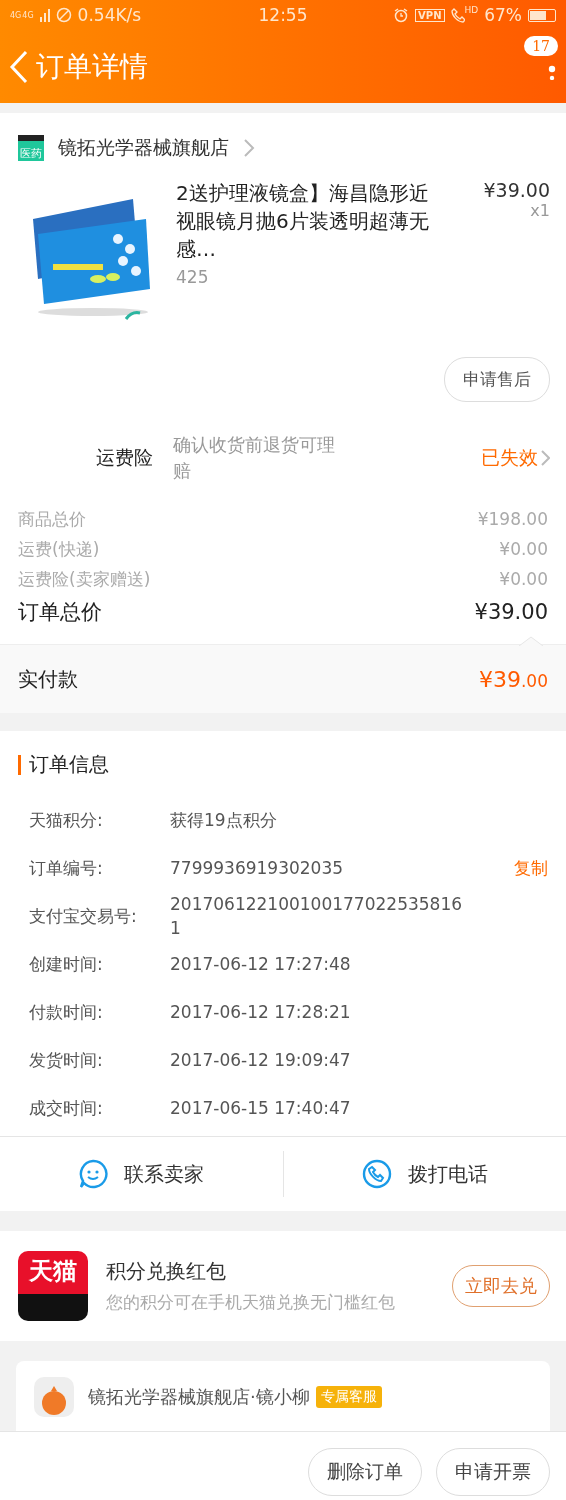  Describe the element at coordinates (93, 1174) in the screenshot. I see `smiley-icon` at that location.